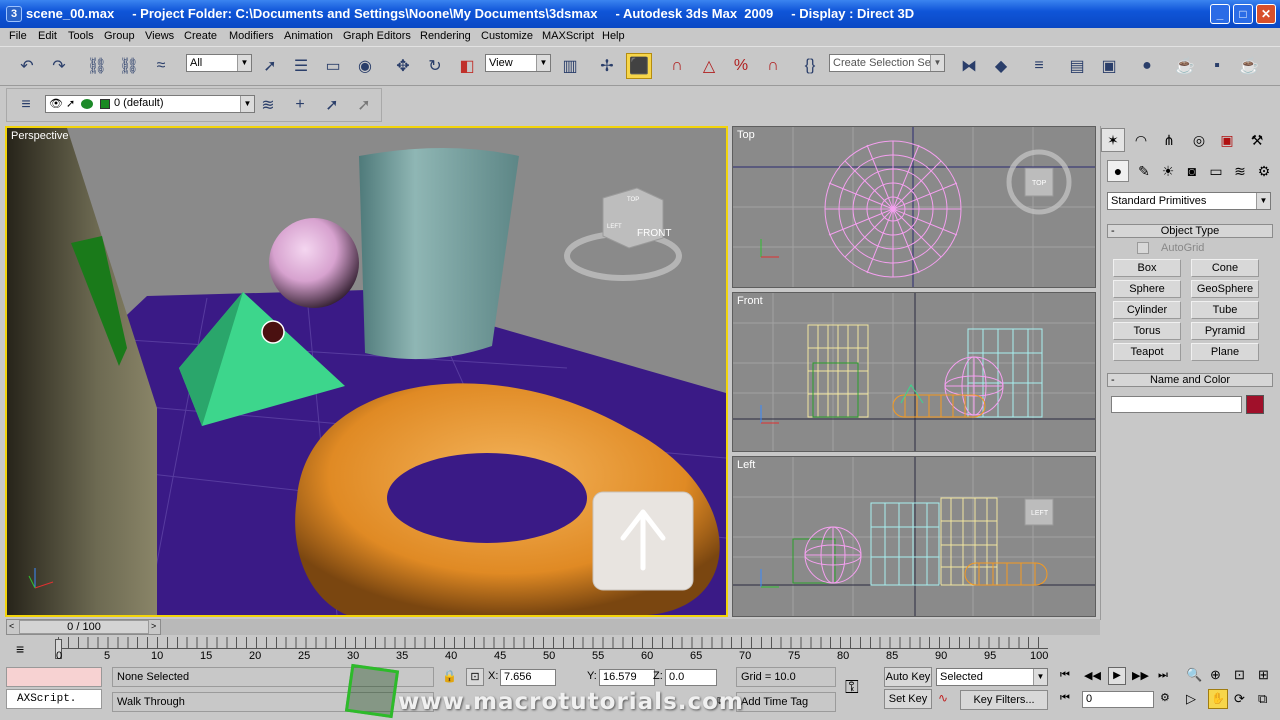  What do you see at coordinates (1147, 331) in the screenshot?
I see `torus-button: Torus` at bounding box center [1147, 331].